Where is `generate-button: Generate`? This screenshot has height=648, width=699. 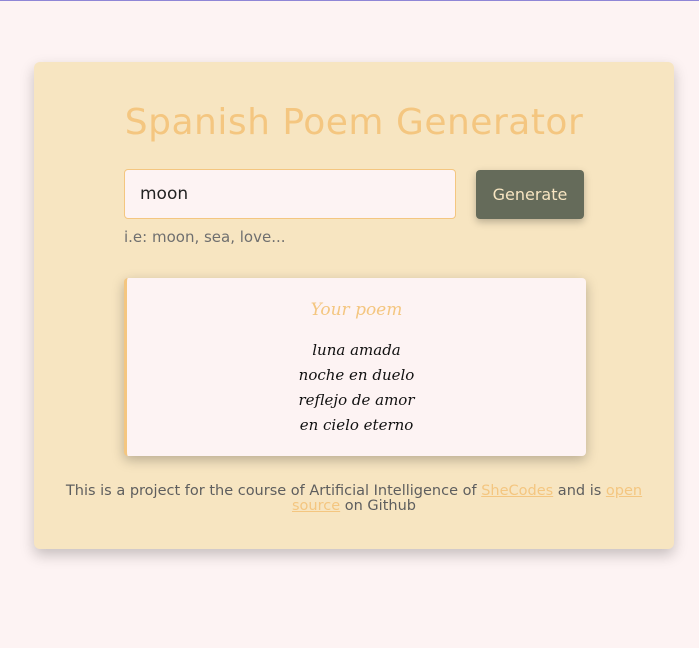
generate-button: Generate is located at coordinates (530, 194).